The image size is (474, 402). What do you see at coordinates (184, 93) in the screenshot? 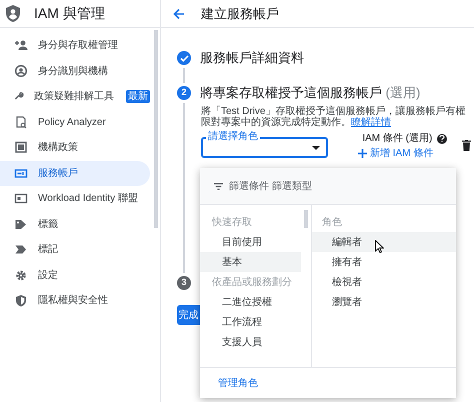
I see `step-number: 2` at bounding box center [184, 93].